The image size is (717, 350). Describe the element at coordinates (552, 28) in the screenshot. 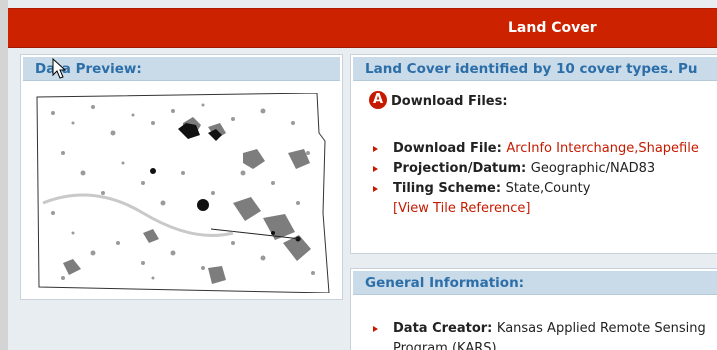

I see `page-title: Land Cover` at that location.